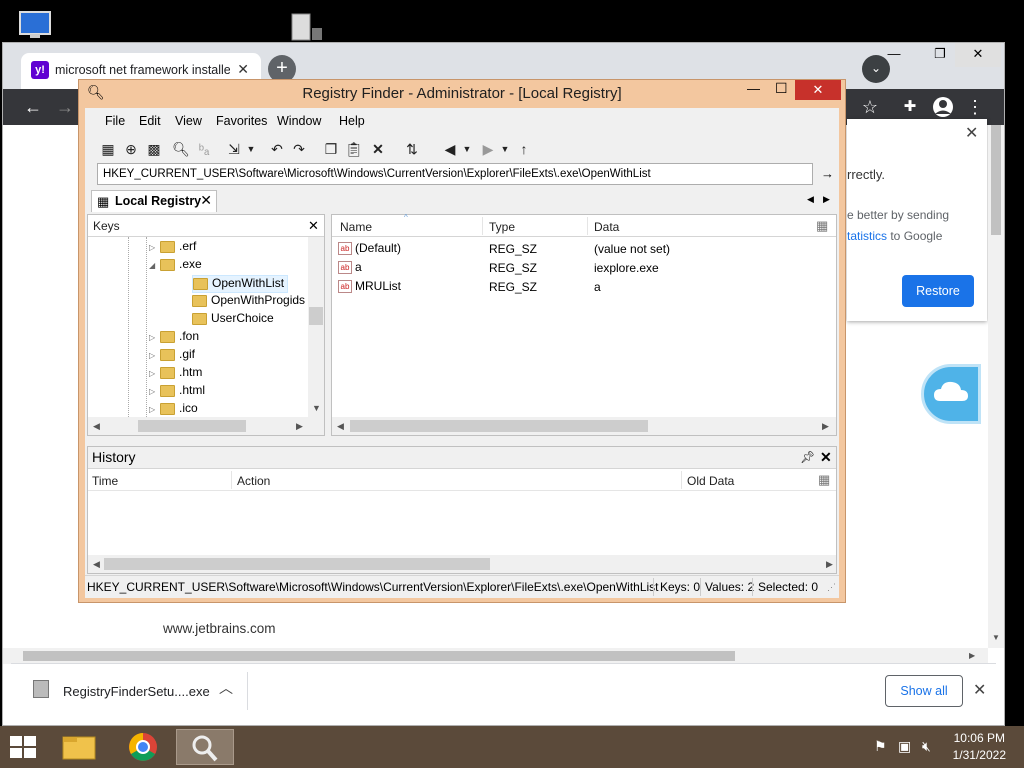 This screenshot has width=1024, height=768. What do you see at coordinates (96, 564) in the screenshot?
I see `history-scroll-left-icon: ◀` at bounding box center [96, 564].